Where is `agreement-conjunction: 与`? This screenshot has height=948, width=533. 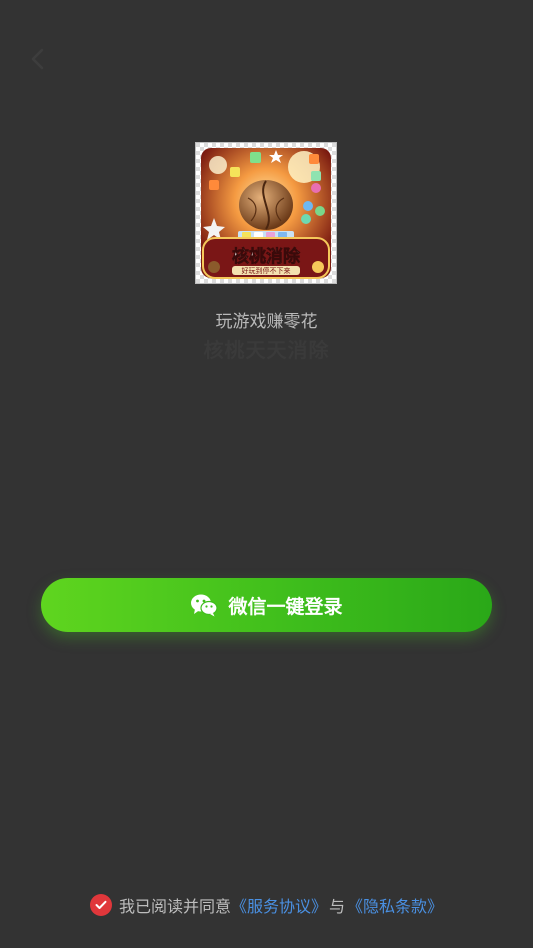 agreement-conjunction: 与 is located at coordinates (337, 906).